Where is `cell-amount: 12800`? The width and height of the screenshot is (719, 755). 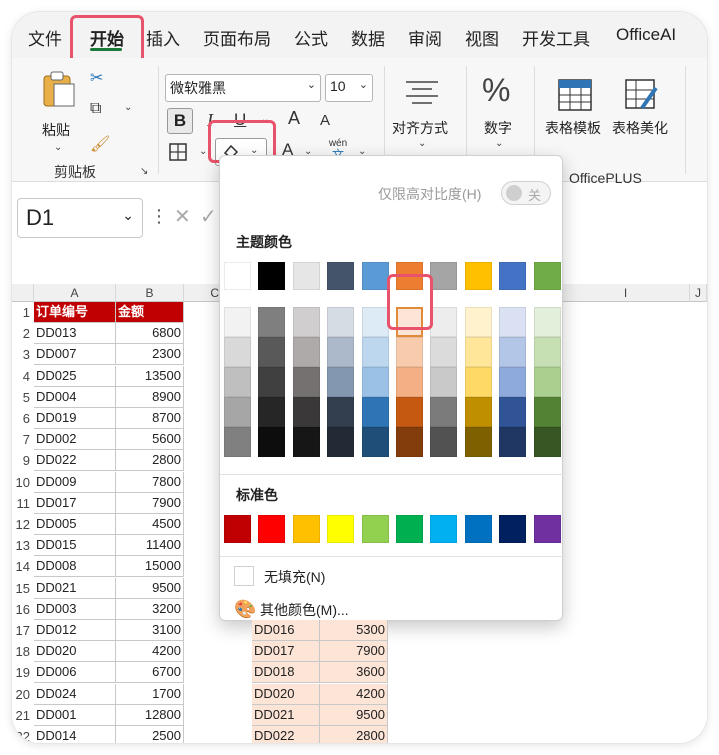 cell-amount: 12800 is located at coordinates (150, 715).